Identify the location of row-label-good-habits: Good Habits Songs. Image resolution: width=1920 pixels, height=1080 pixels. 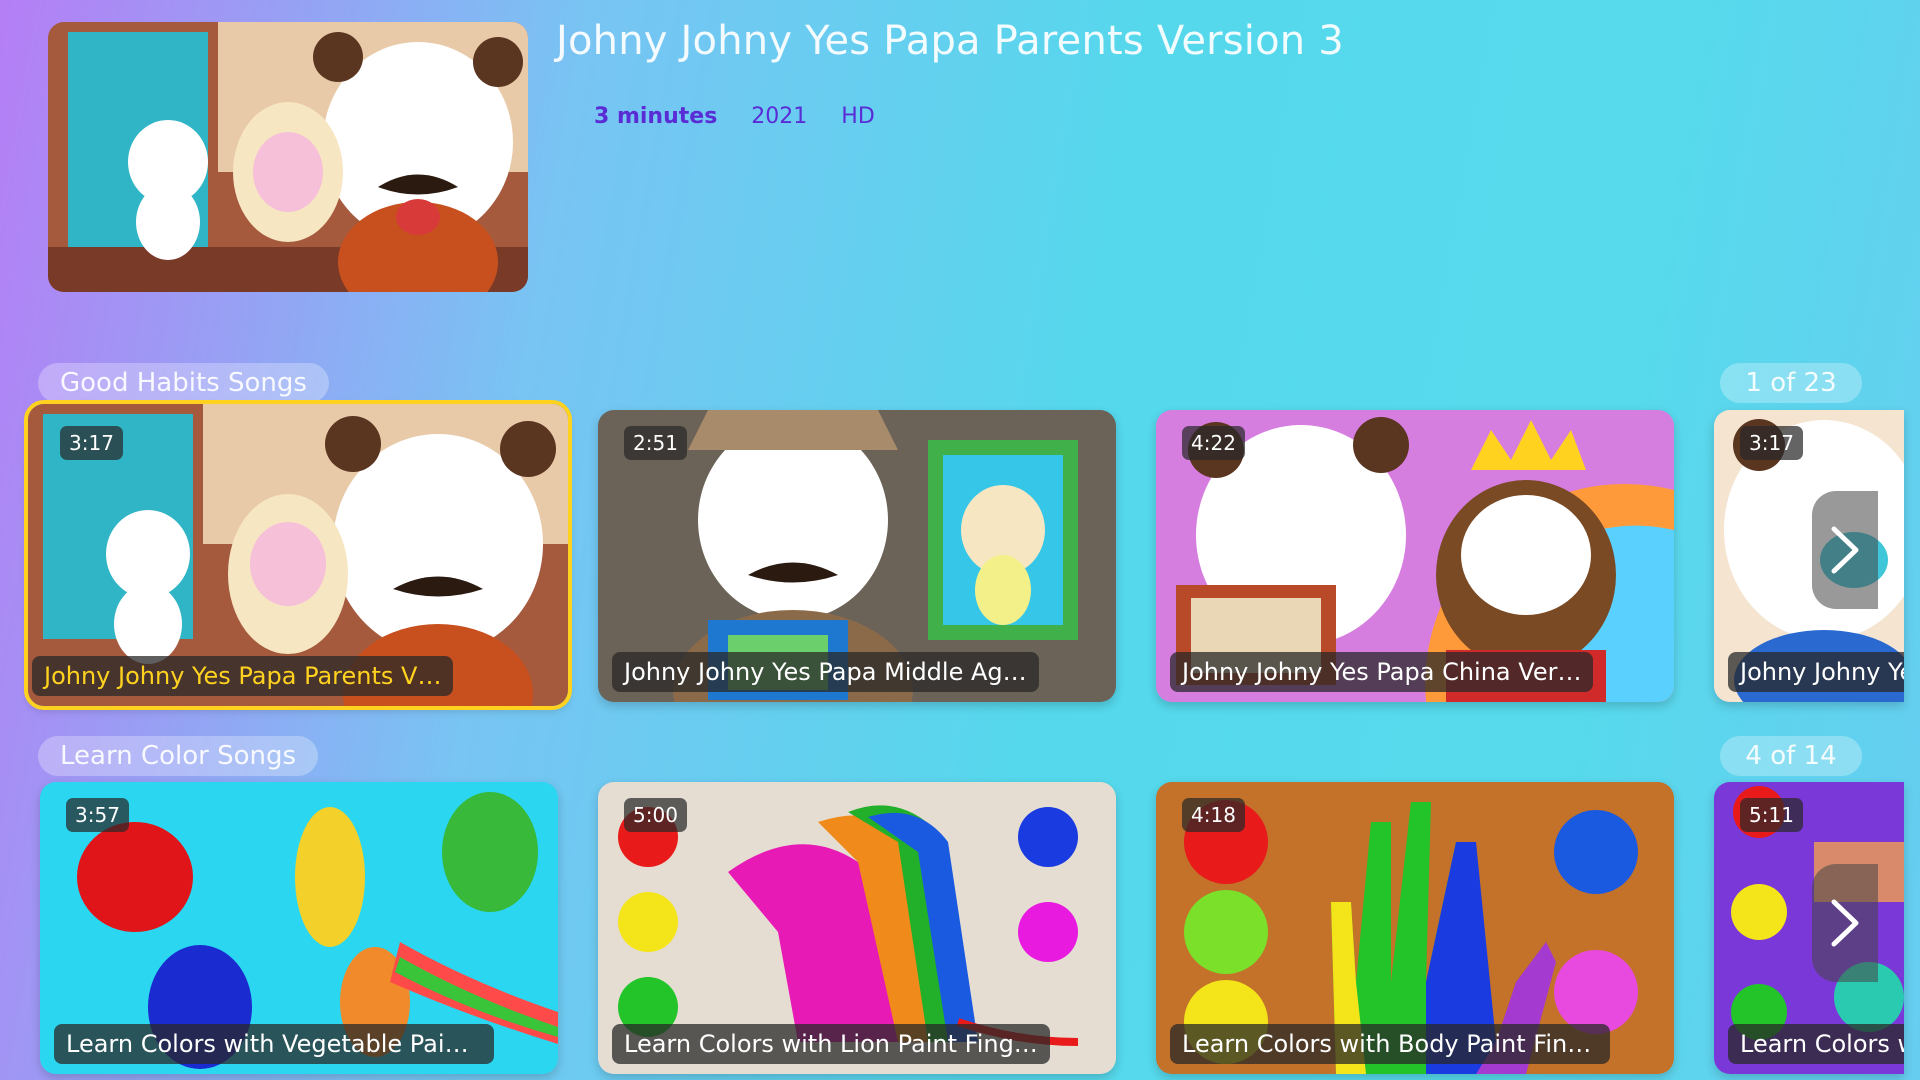
(183, 383).